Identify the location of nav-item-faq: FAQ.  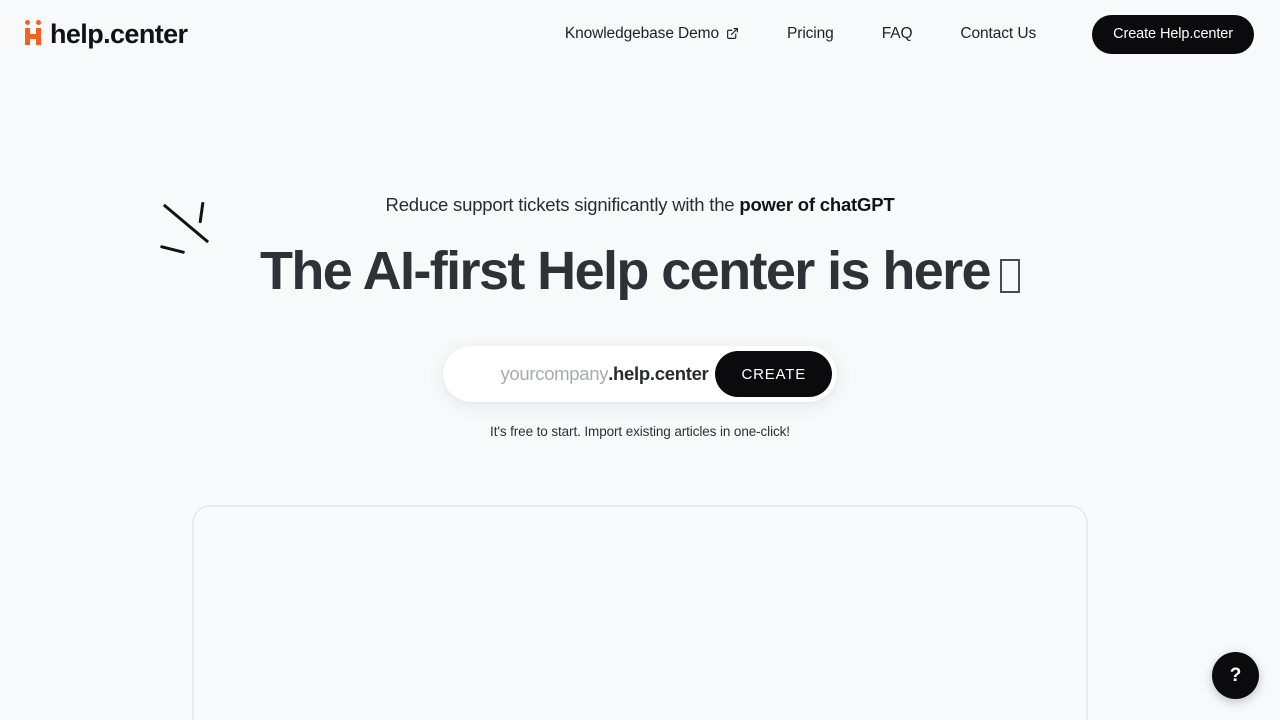
(897, 34).